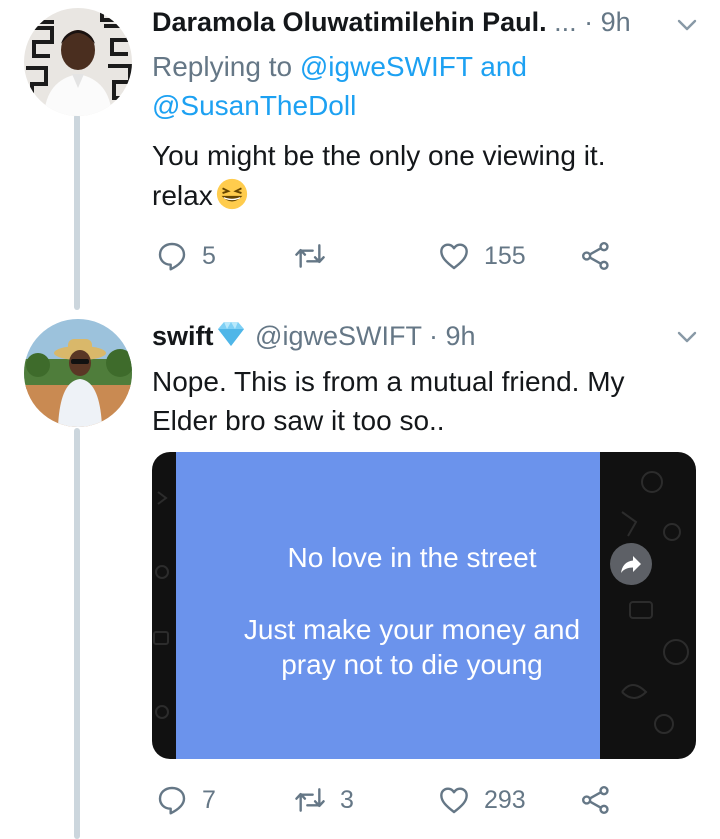  What do you see at coordinates (209, 255) in the screenshot?
I see `reply-count: 5` at bounding box center [209, 255].